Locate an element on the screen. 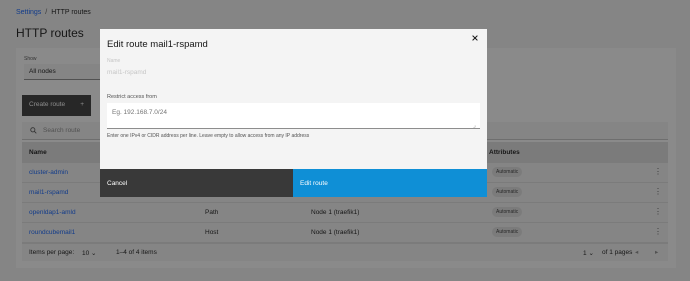  name-field: mail1-rspamd is located at coordinates (127, 72).